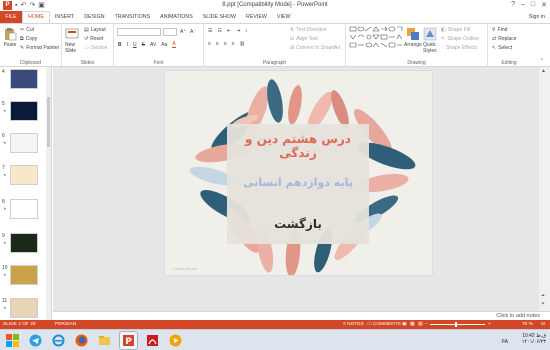 The image size is (550, 350). What do you see at coordinates (120, 45) in the screenshot?
I see `bold-icon: B` at bounding box center [120, 45].